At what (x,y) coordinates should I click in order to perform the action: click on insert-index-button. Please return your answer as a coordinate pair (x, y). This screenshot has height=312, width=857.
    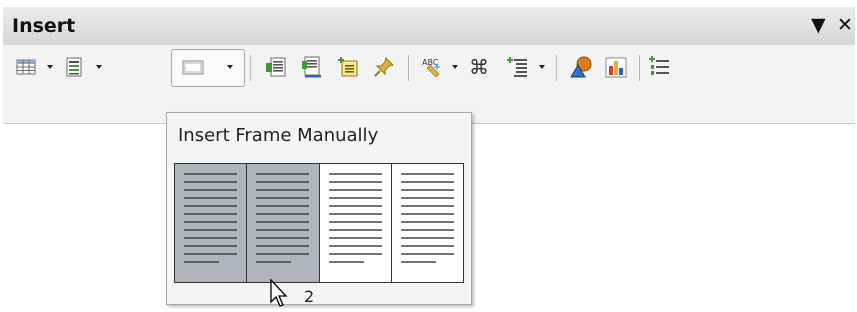
    Looking at the image, I should click on (518, 67).